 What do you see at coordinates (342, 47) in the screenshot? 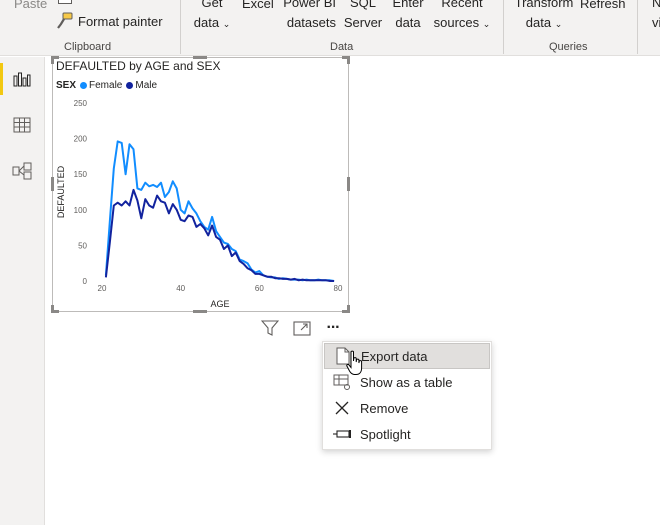
I see `data-group-label: Data` at bounding box center [342, 47].